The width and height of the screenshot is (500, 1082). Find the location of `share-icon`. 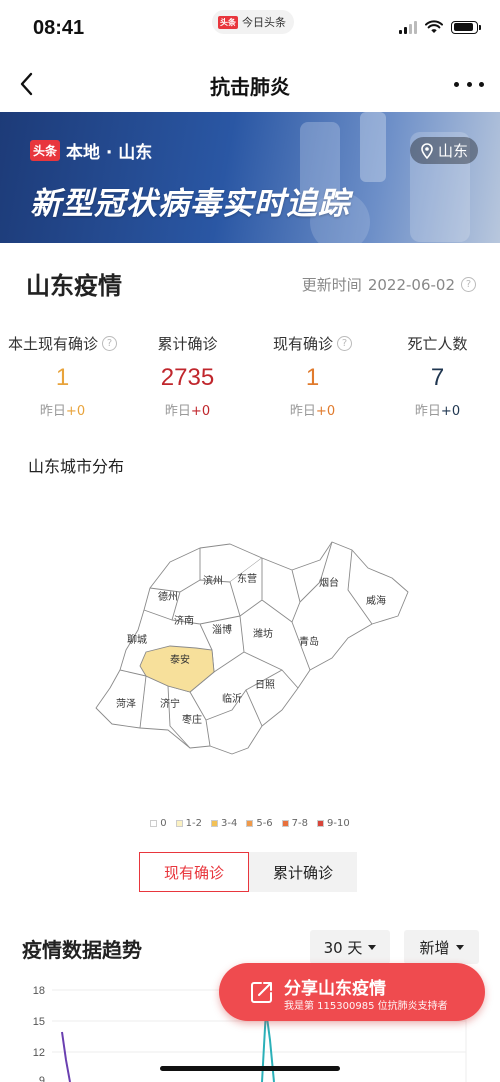

share-icon is located at coordinates (261, 992).